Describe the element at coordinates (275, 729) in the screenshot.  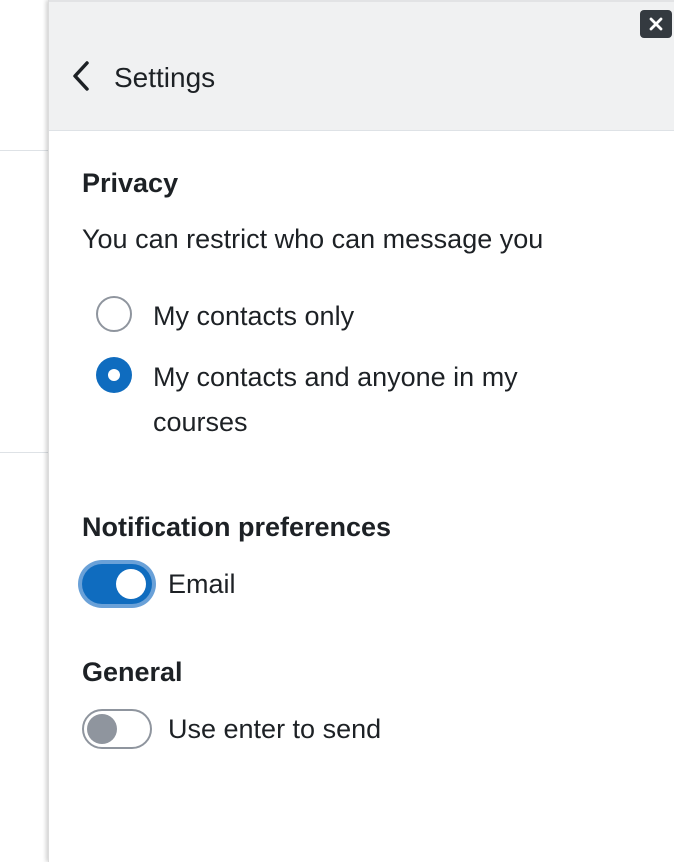
I see `enter-to-send-label: Use enter to send` at that location.